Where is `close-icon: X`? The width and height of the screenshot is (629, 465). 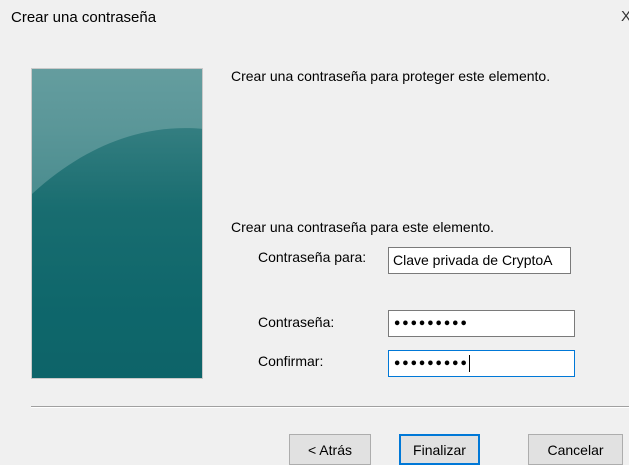
close-icon: X is located at coordinates (625, 16).